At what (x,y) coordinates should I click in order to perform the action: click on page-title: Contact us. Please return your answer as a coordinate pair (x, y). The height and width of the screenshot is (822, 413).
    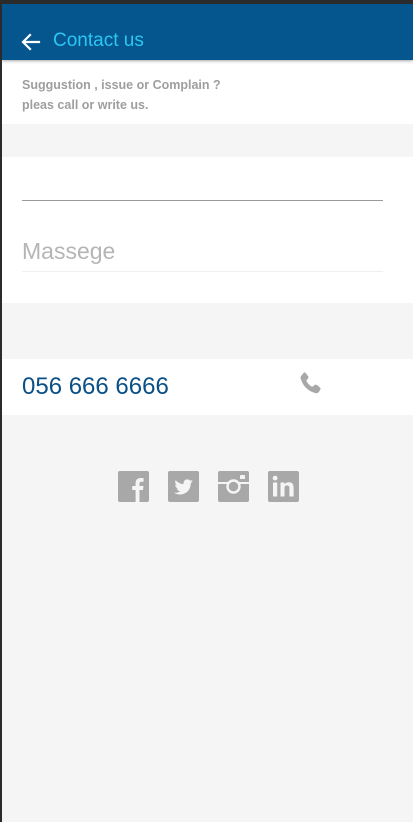
    Looking at the image, I should click on (98, 40).